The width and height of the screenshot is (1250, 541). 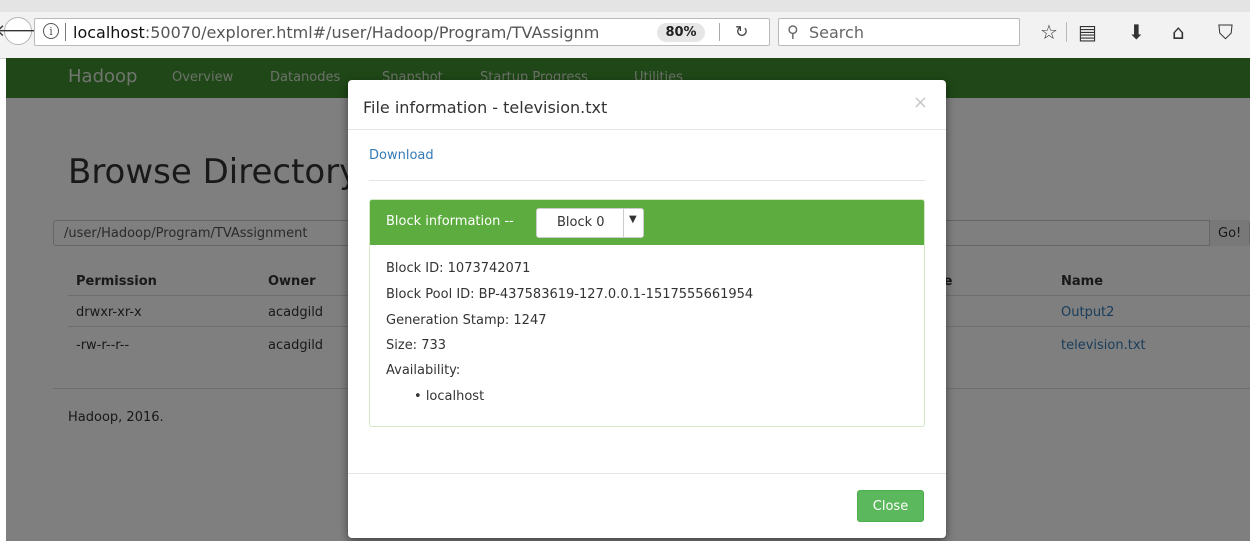 What do you see at coordinates (466, 320) in the screenshot?
I see `generation-stamp: Generation Stamp: 1247` at bounding box center [466, 320].